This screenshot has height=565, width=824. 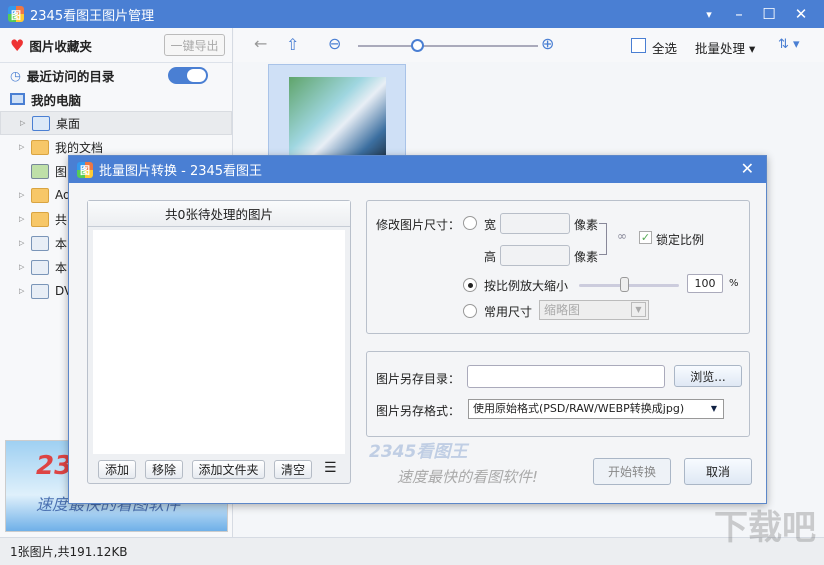 What do you see at coordinates (412, 551) in the screenshot?
I see `status-bar: 1张图片,共191.12KB` at bounding box center [412, 551].